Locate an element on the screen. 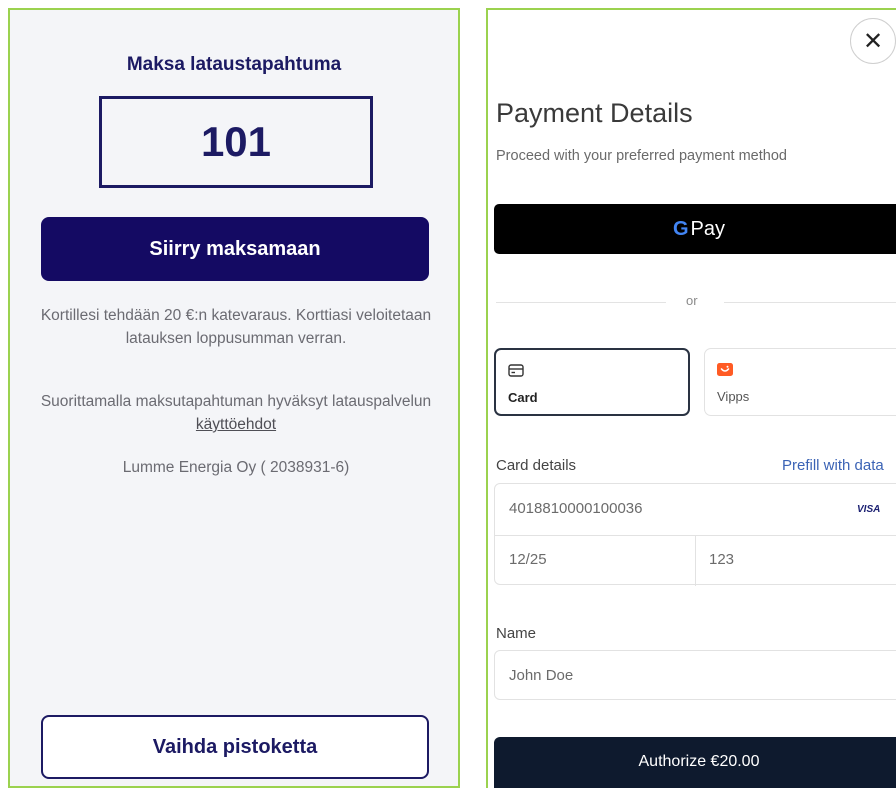 Image resolution: width=896 pixels, height=788 pixels. or-divider: or is located at coordinates (696, 303).